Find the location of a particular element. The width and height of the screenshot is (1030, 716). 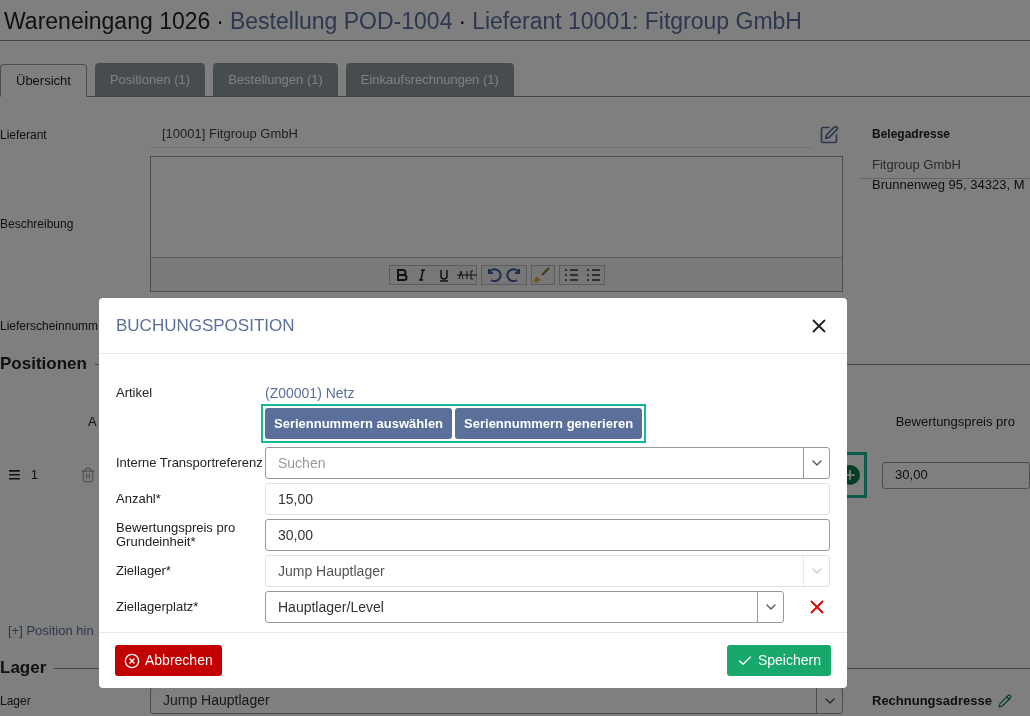

serial-number-button: Seriennummern generieren is located at coordinates (549, 423).